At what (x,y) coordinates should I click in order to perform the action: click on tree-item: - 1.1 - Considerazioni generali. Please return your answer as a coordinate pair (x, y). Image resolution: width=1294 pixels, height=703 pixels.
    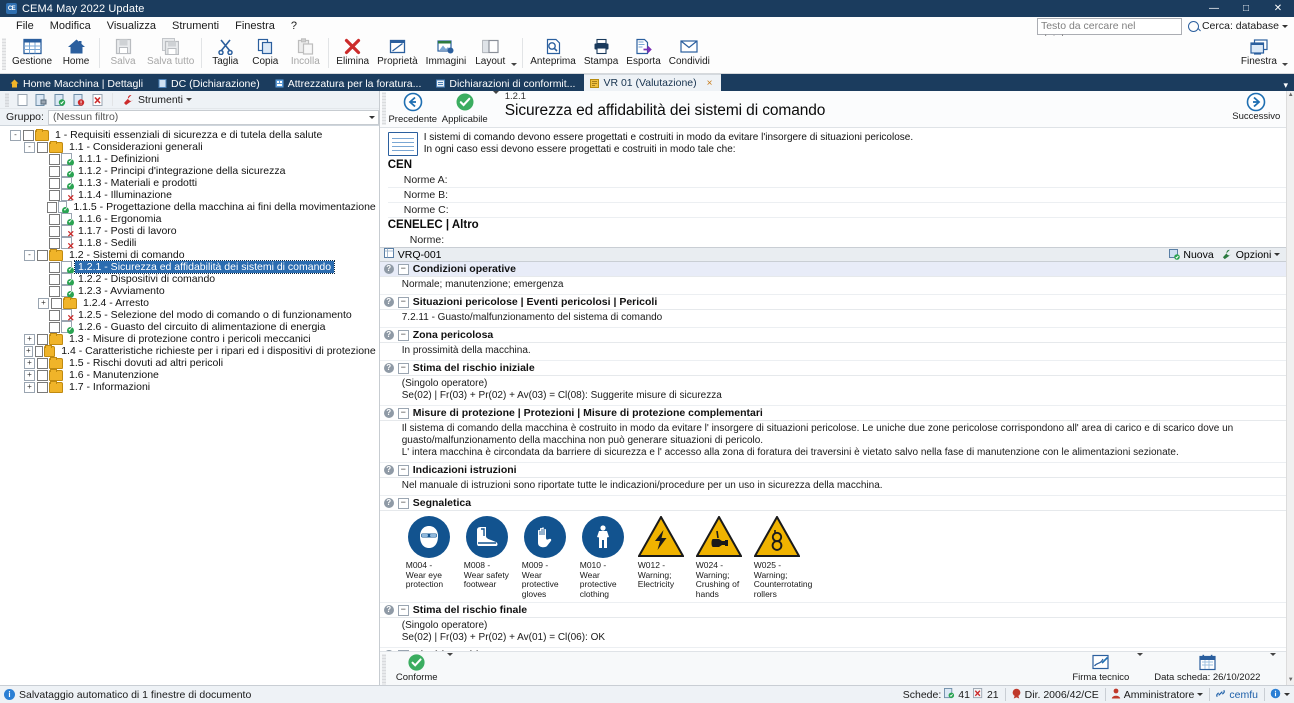
    Looking at the image, I should click on (189, 146).